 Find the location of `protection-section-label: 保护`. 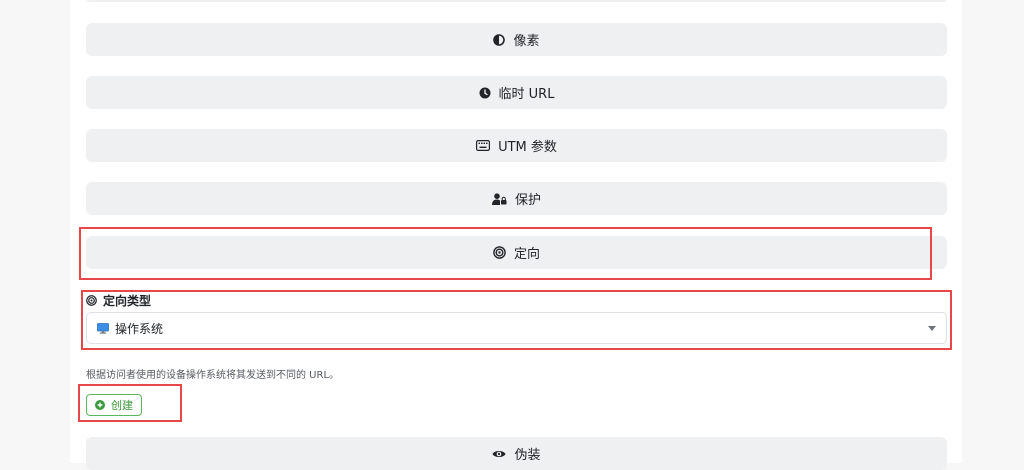

protection-section-label: 保护 is located at coordinates (527, 200).